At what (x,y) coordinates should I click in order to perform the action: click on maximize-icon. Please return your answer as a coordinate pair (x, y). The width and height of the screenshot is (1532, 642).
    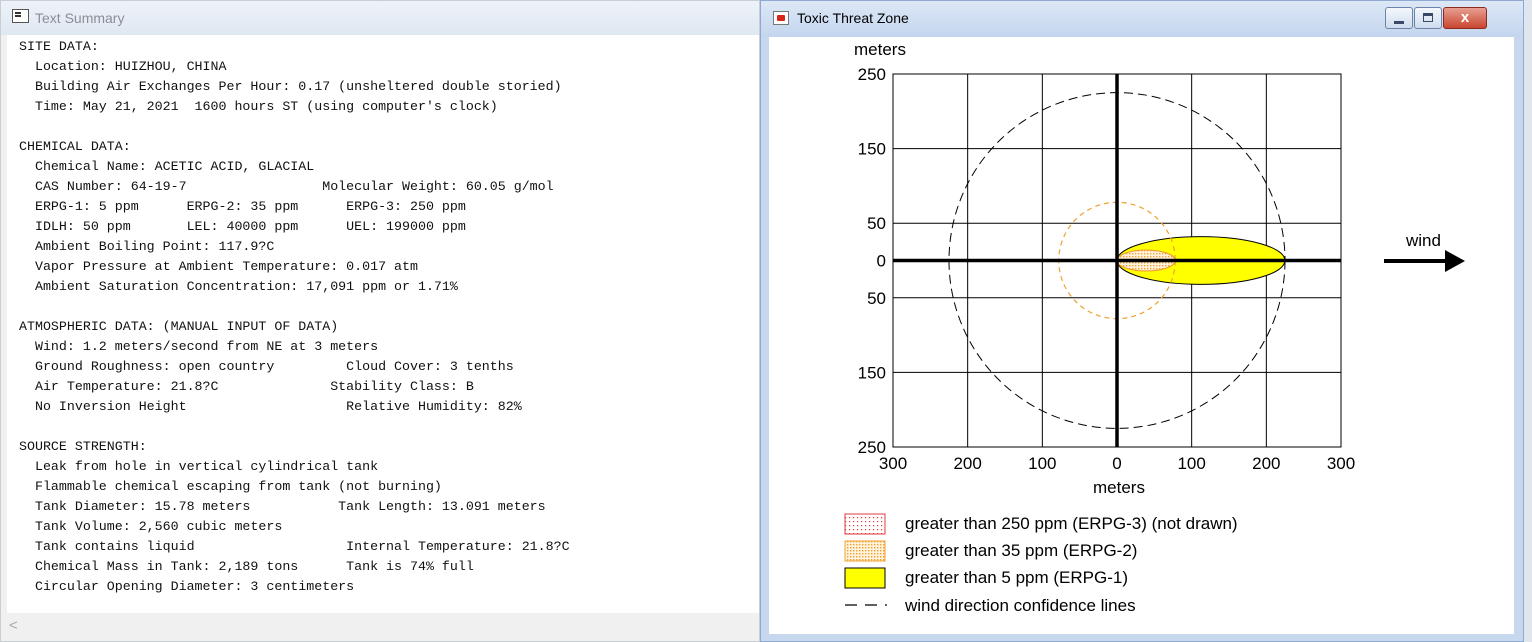
    Looking at the image, I should click on (1428, 17).